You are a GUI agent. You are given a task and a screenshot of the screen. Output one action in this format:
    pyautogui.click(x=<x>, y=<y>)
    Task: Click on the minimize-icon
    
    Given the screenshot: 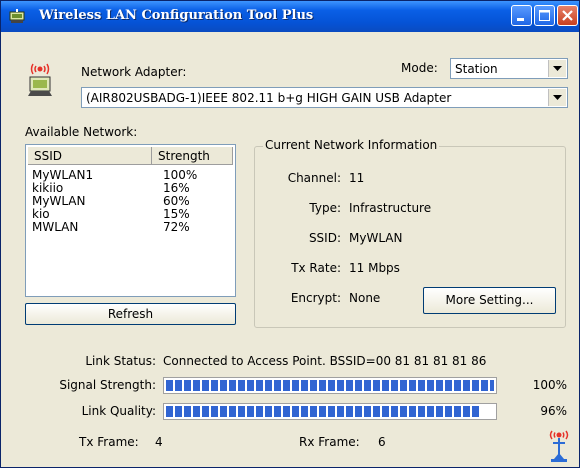 What is the action you would take?
    pyautogui.click(x=520, y=19)
    